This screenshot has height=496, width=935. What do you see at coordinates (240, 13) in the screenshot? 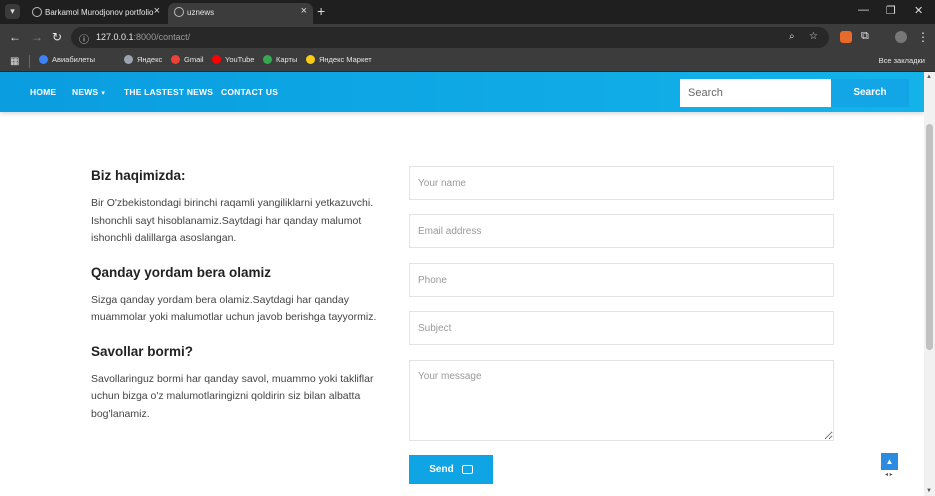
I see `tab-uznews: uznews ×` at bounding box center [240, 13].